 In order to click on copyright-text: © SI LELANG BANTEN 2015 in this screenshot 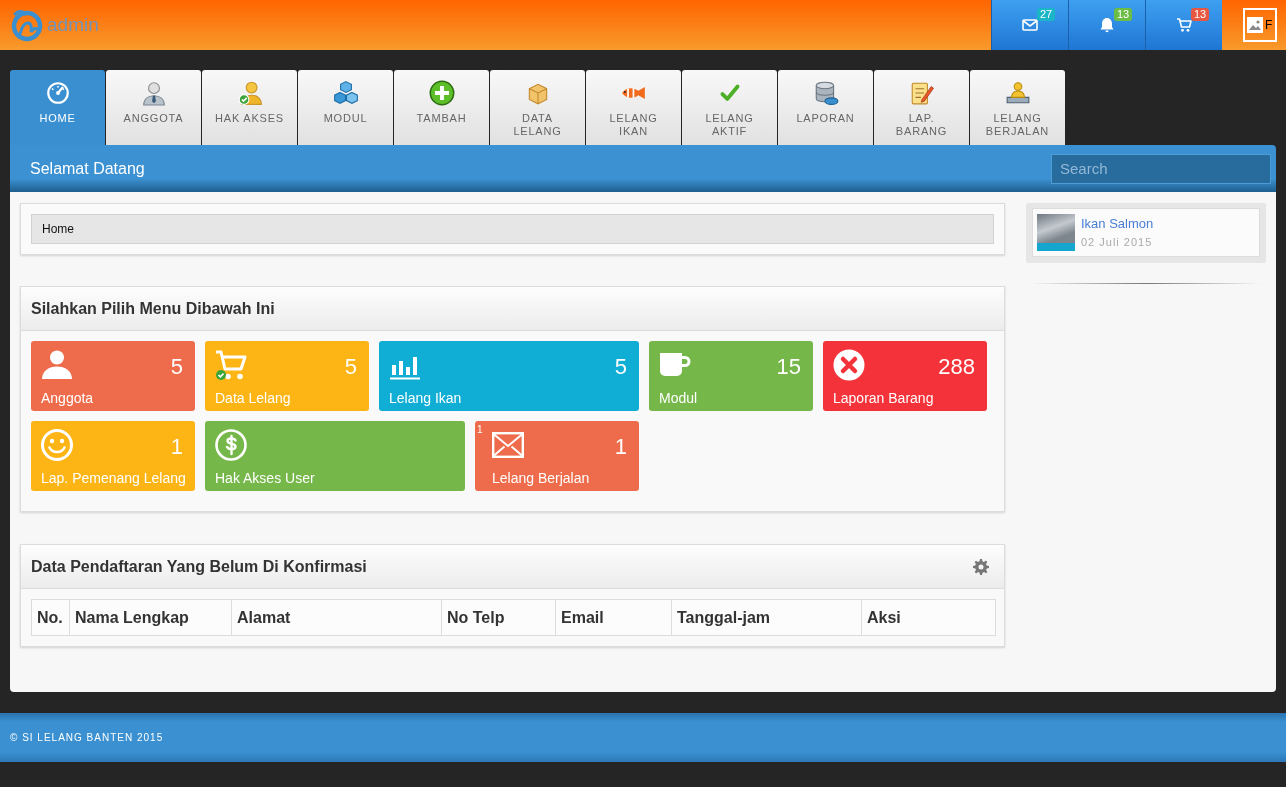, I will do `click(87, 737)`.